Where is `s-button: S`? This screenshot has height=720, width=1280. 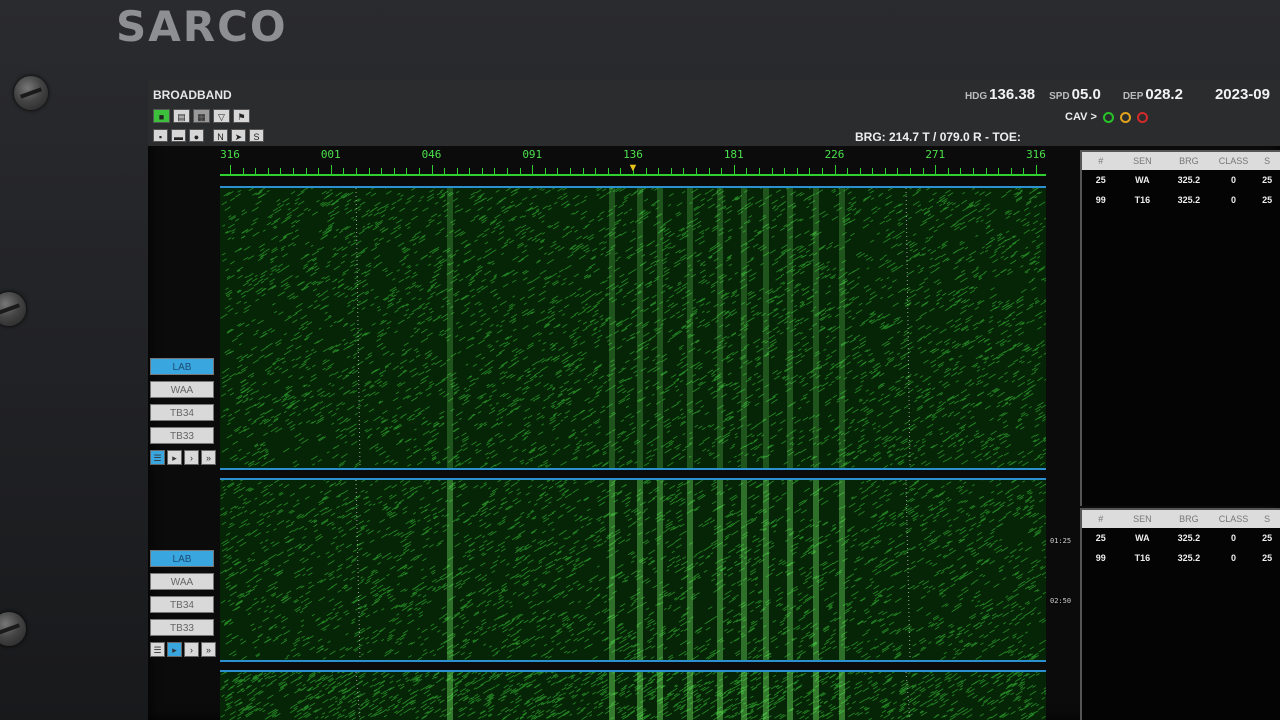 s-button: S is located at coordinates (256, 135).